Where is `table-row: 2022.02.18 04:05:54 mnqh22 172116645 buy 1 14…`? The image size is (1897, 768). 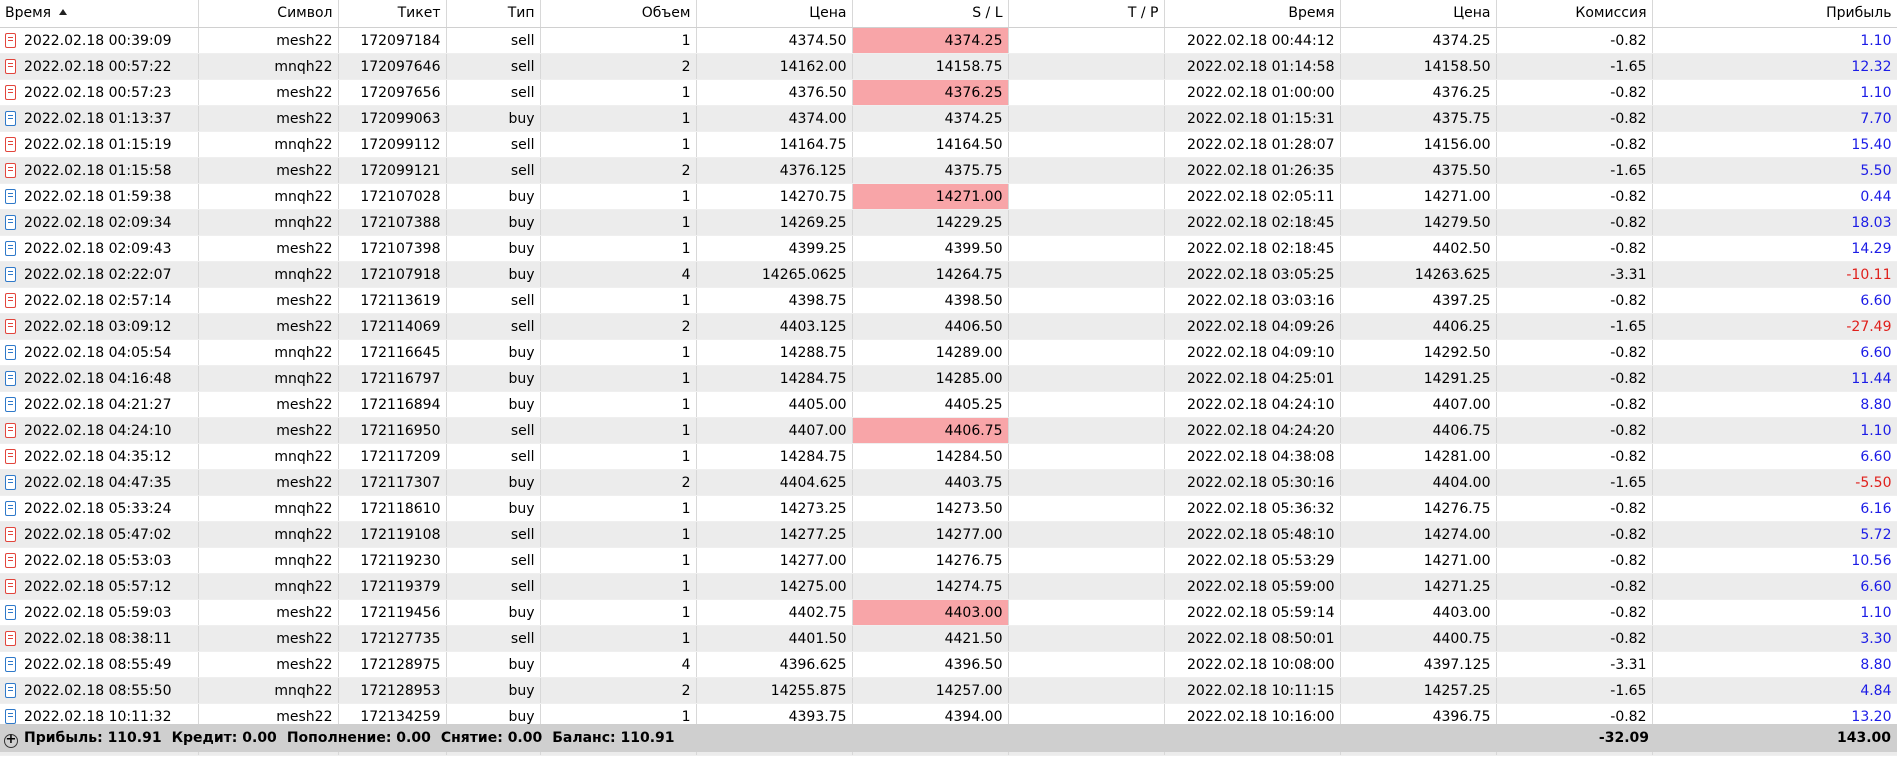 table-row: 2022.02.18 04:05:54 mnqh22 172116645 buy 1 14… is located at coordinates (948, 352).